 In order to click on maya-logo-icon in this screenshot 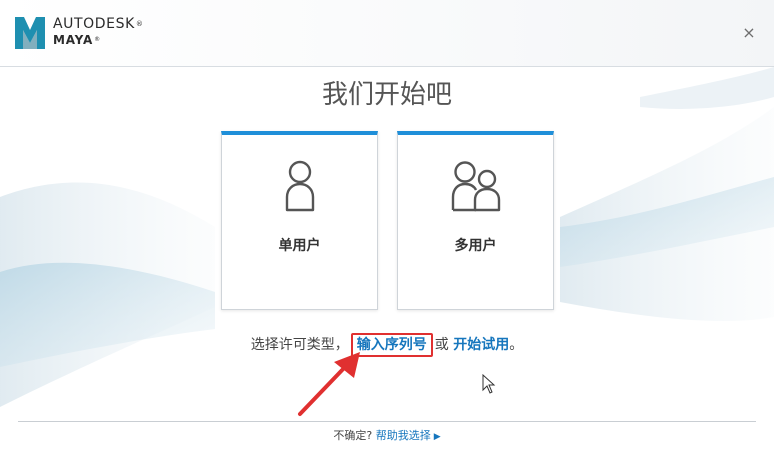, I will do `click(30, 33)`.